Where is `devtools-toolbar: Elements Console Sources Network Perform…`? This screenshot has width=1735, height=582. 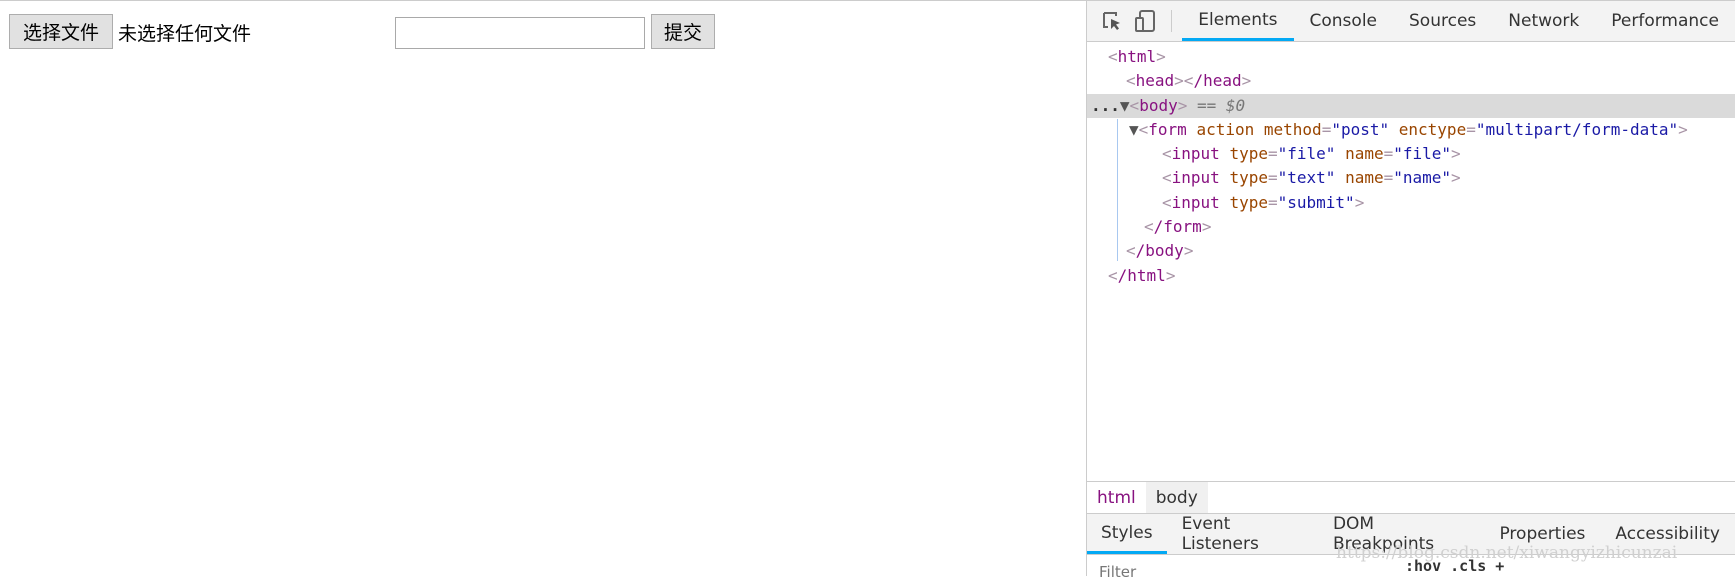
devtools-toolbar: Elements Console Sources Network Perform… is located at coordinates (1411, 21).